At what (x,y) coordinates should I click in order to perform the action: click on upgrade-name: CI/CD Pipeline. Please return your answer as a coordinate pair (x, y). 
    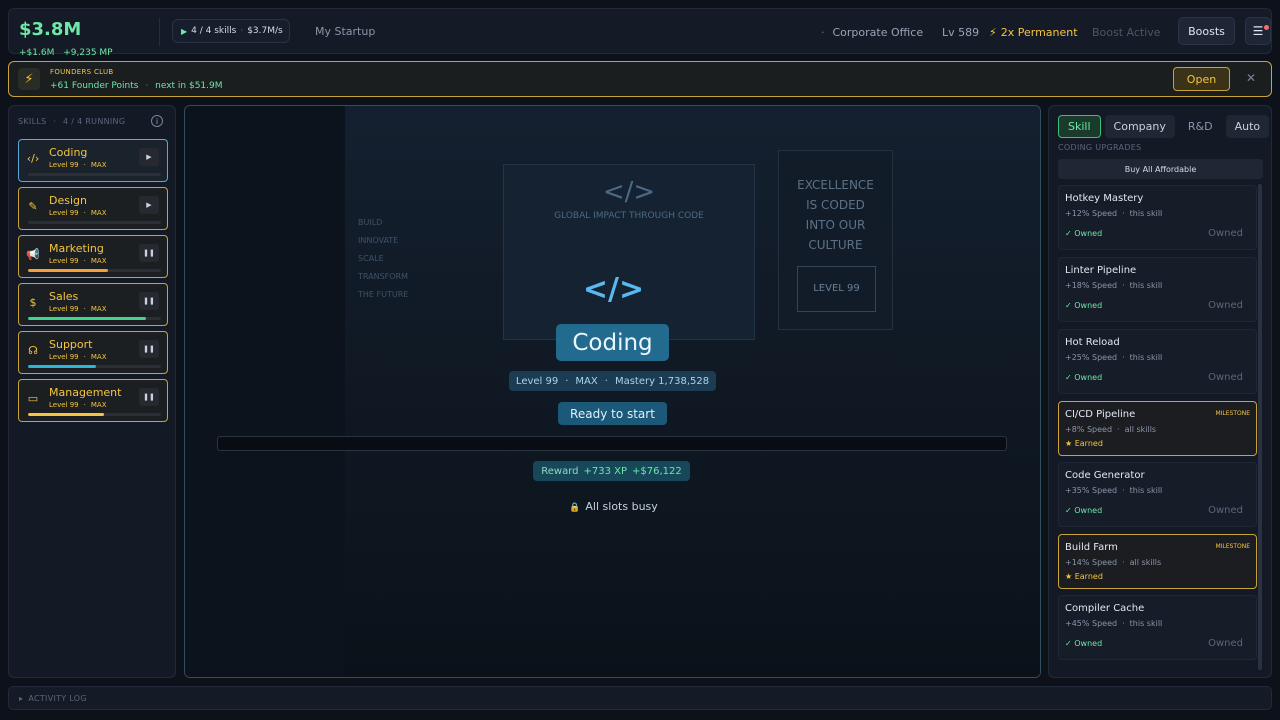
    Looking at the image, I should click on (1100, 414).